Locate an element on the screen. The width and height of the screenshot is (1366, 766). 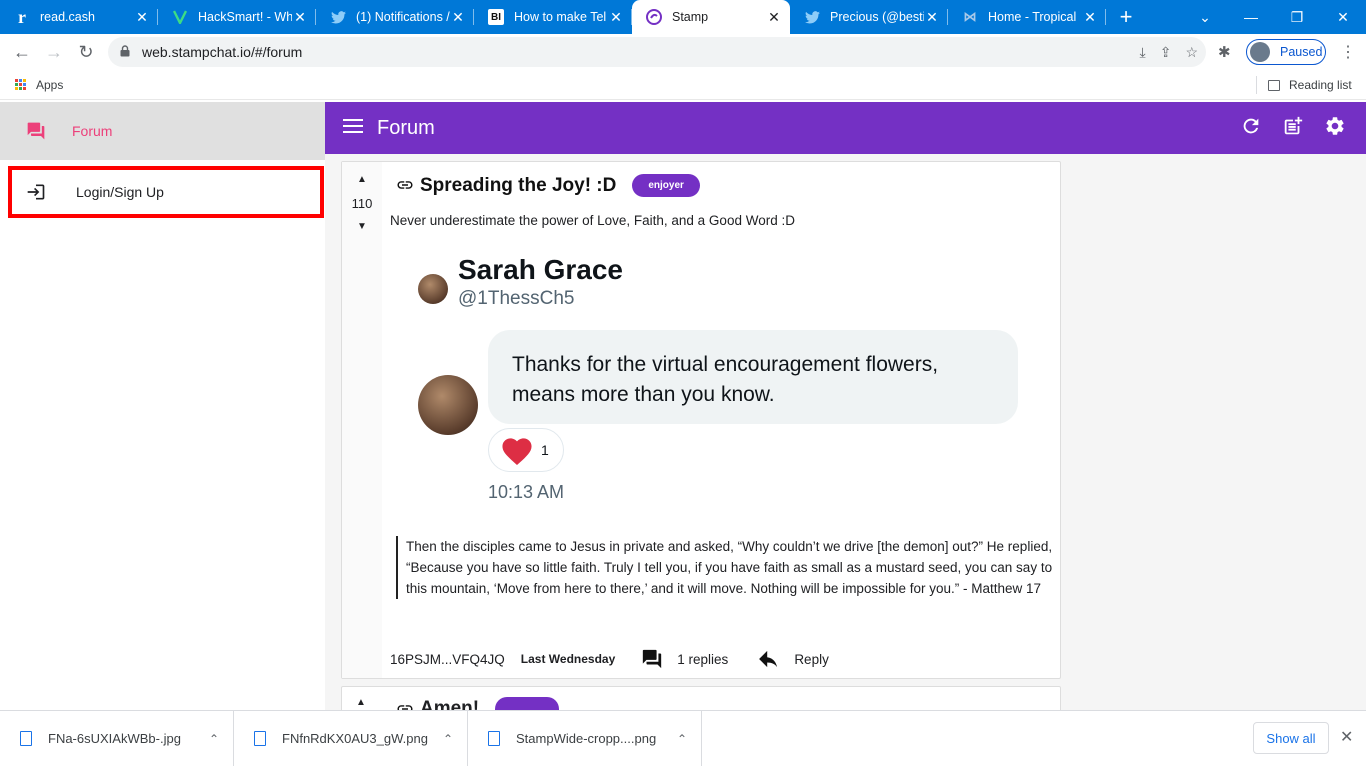
install-app-icon: ⤓ is located at coordinates (1143, 52).